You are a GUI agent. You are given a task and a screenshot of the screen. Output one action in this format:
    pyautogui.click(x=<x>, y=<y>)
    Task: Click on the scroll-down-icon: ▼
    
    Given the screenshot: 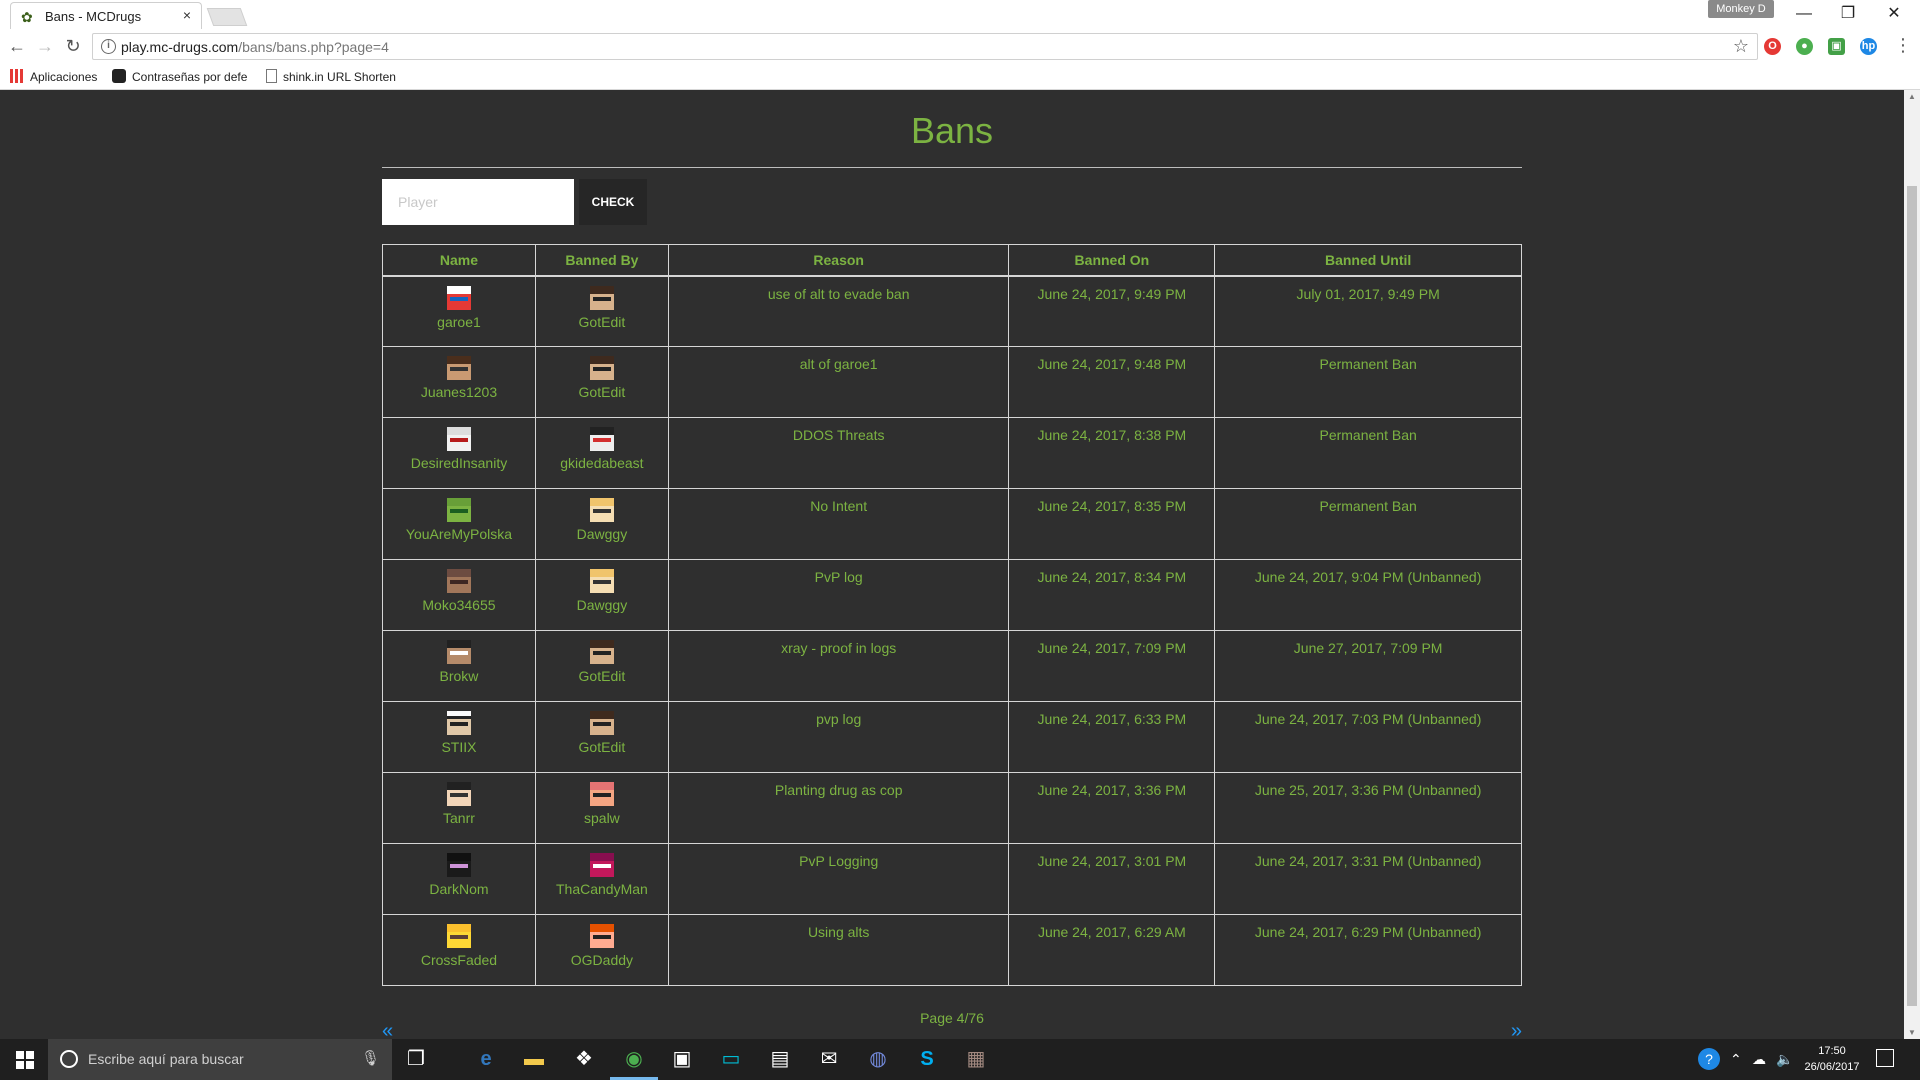 What is the action you would take?
    pyautogui.click(x=1912, y=1032)
    